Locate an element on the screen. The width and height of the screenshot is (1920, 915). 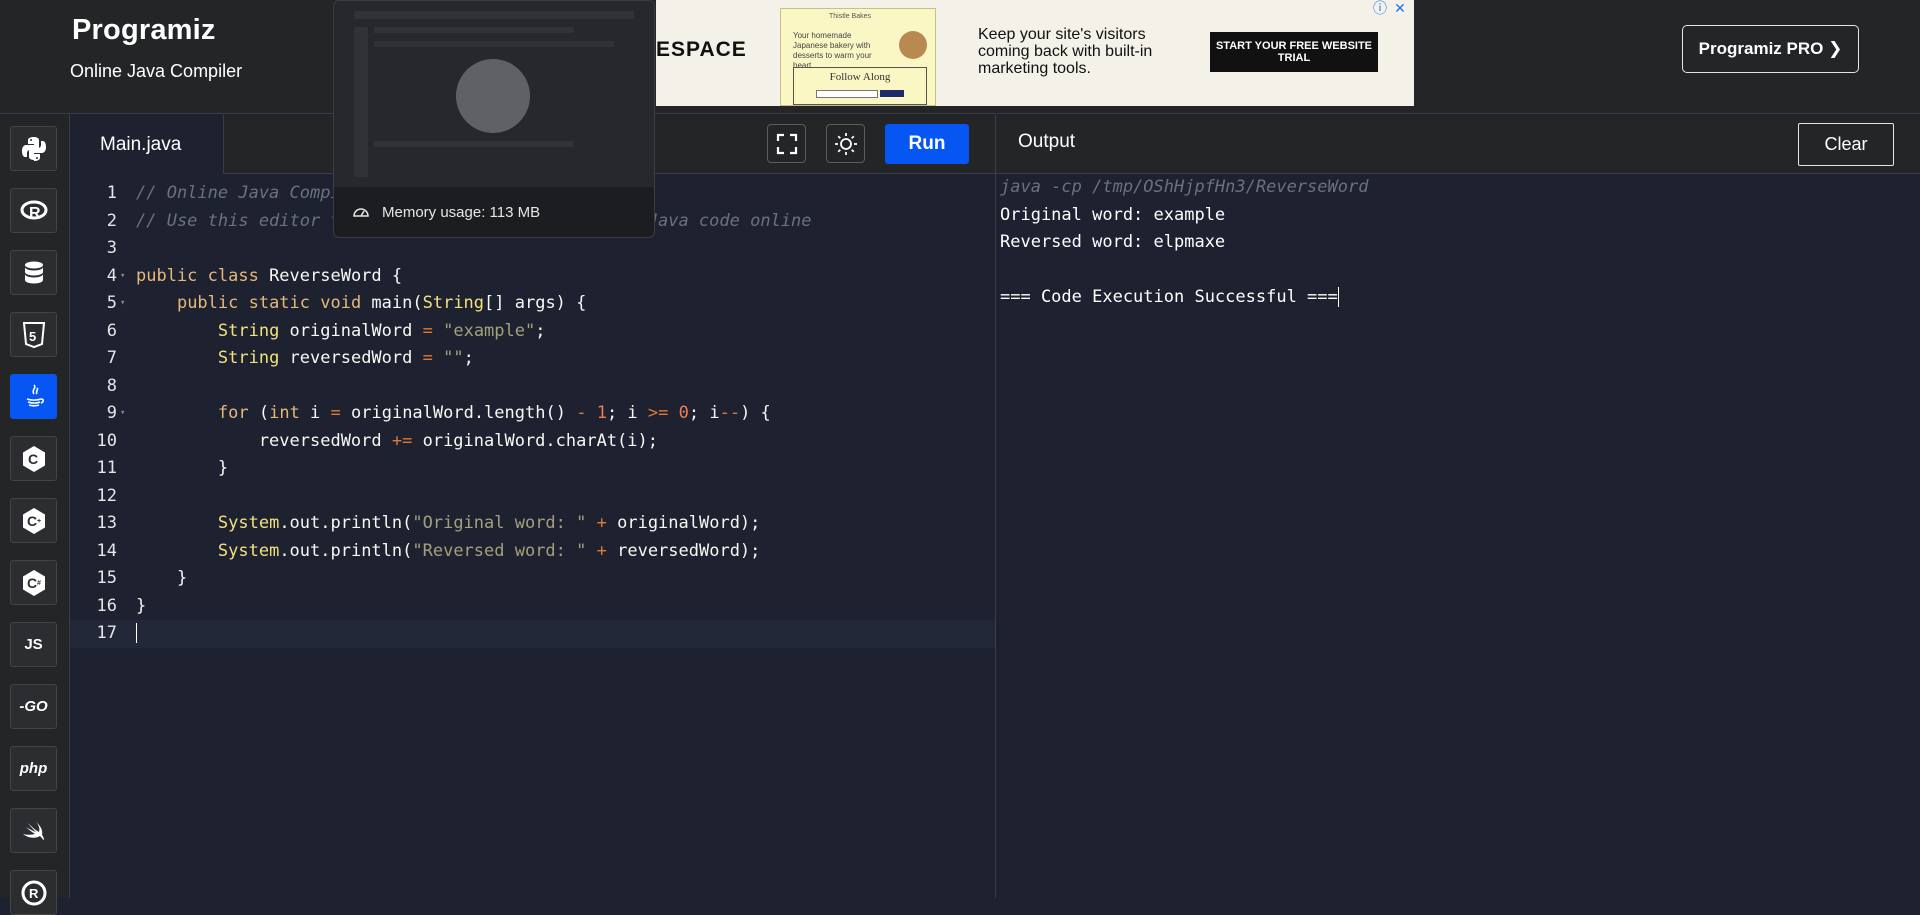
php-icon: php is located at coordinates (33, 768).